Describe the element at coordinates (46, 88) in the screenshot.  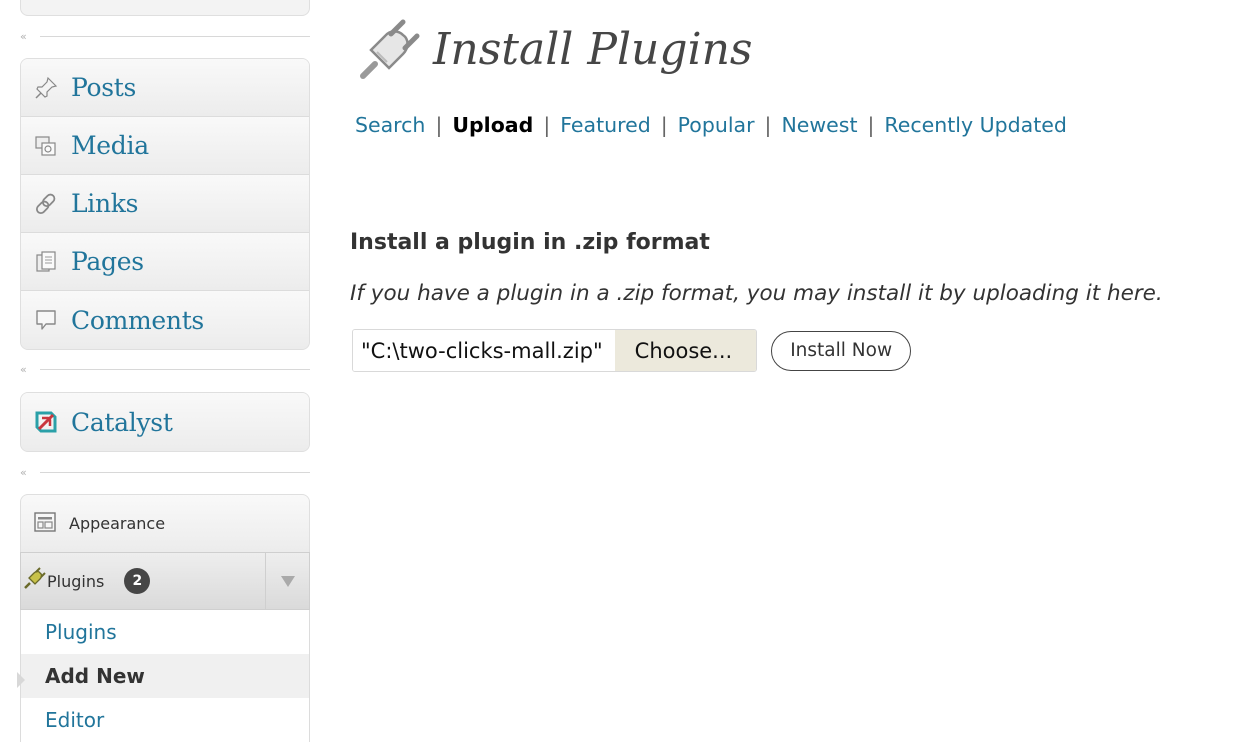
I see `pushpin-icon` at that location.